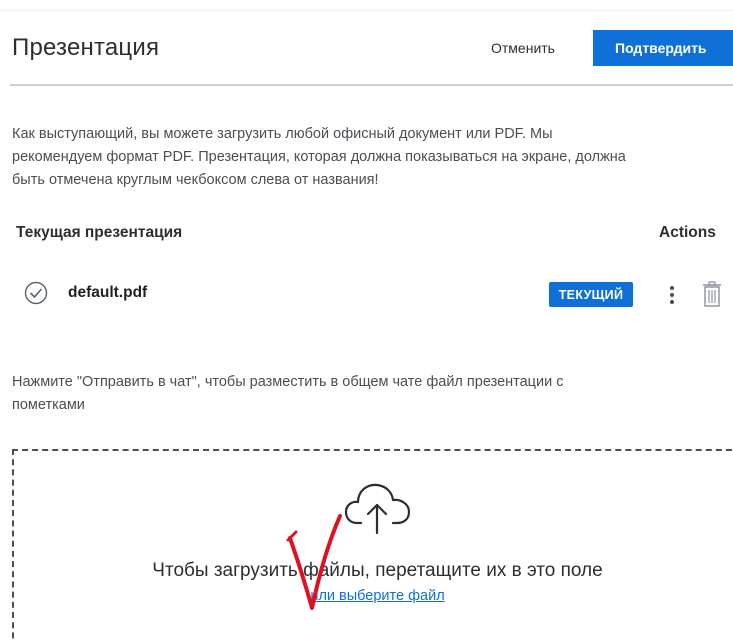 The height and width of the screenshot is (640, 733). Describe the element at coordinates (366, 295) in the screenshot. I see `presentation-row: default.pdf ТЕКУЩИЙ` at that location.